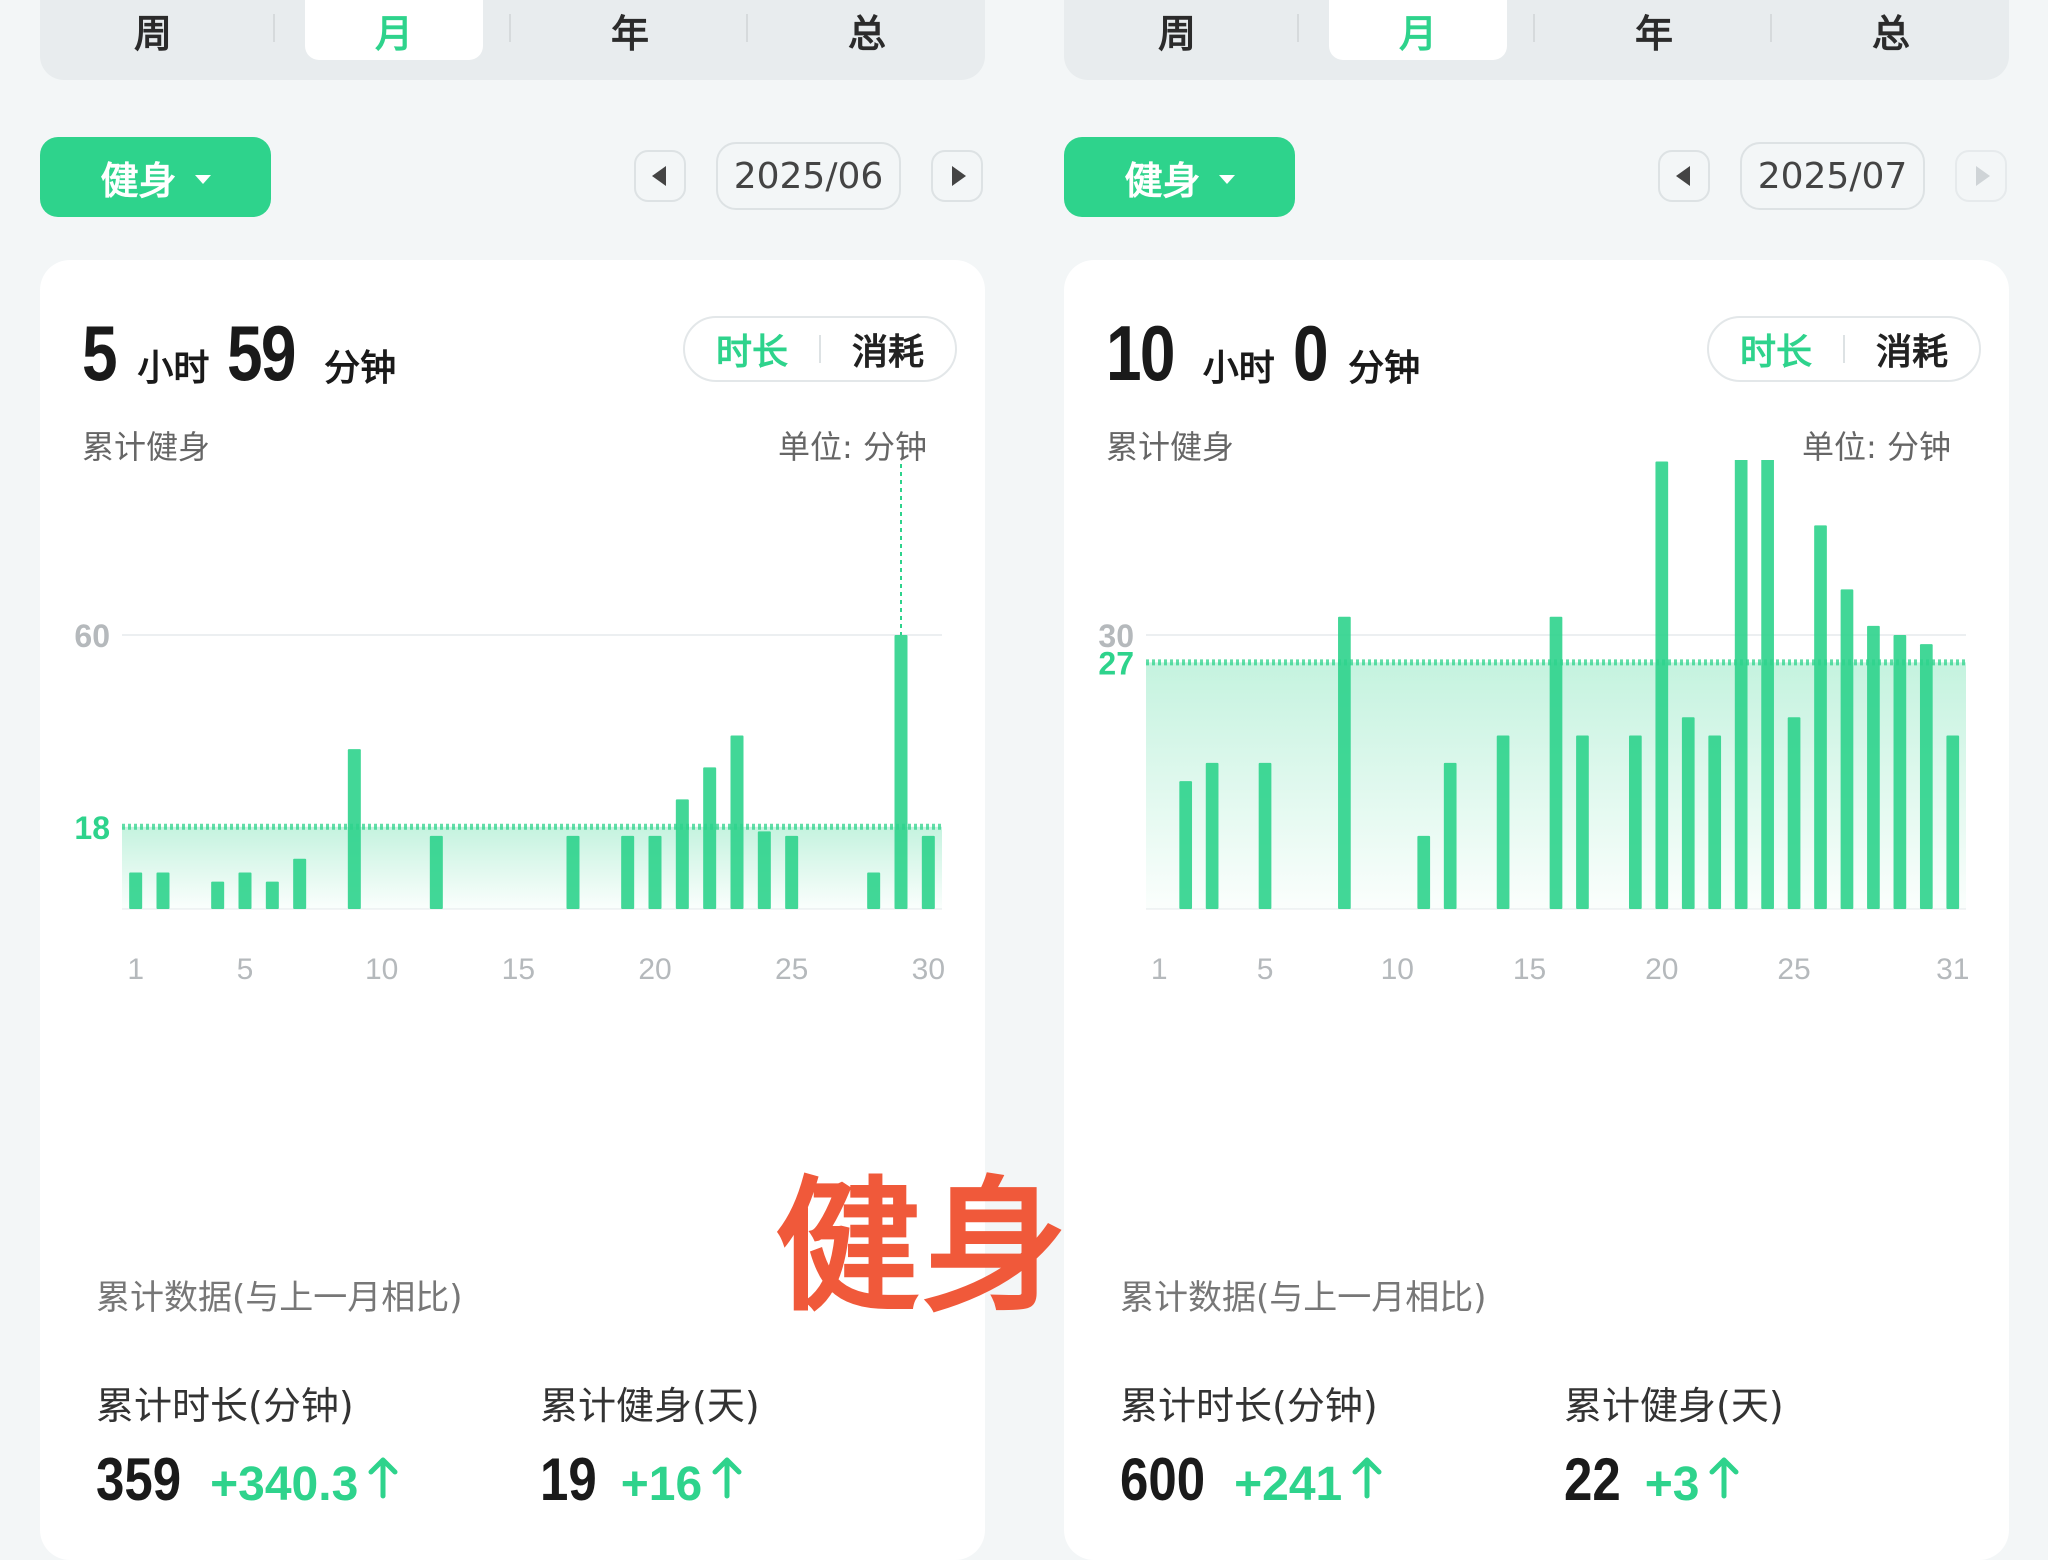  What do you see at coordinates (1141, 353) in the screenshot?
I see `total-hours: 10` at bounding box center [1141, 353].